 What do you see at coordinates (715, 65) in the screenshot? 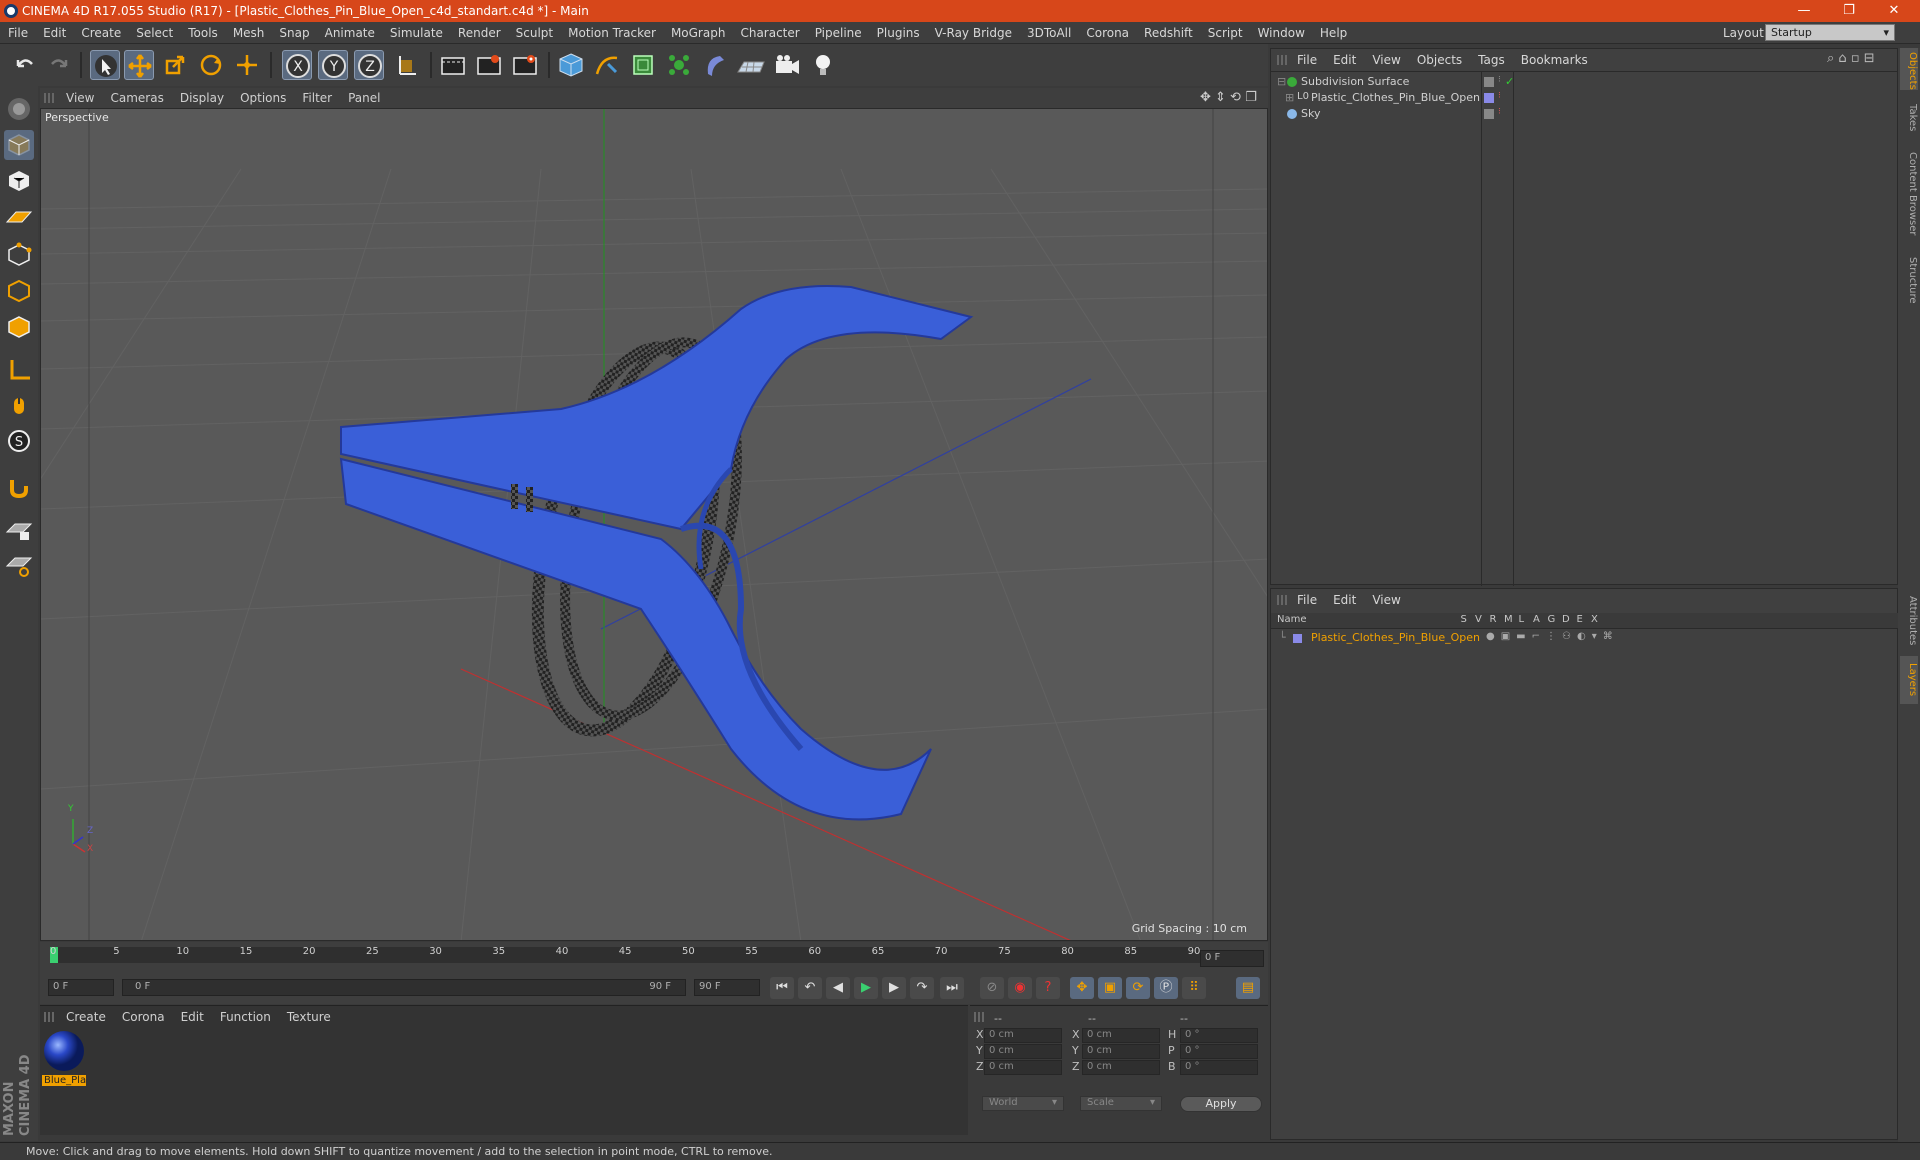
I see `deformer-button` at bounding box center [715, 65].